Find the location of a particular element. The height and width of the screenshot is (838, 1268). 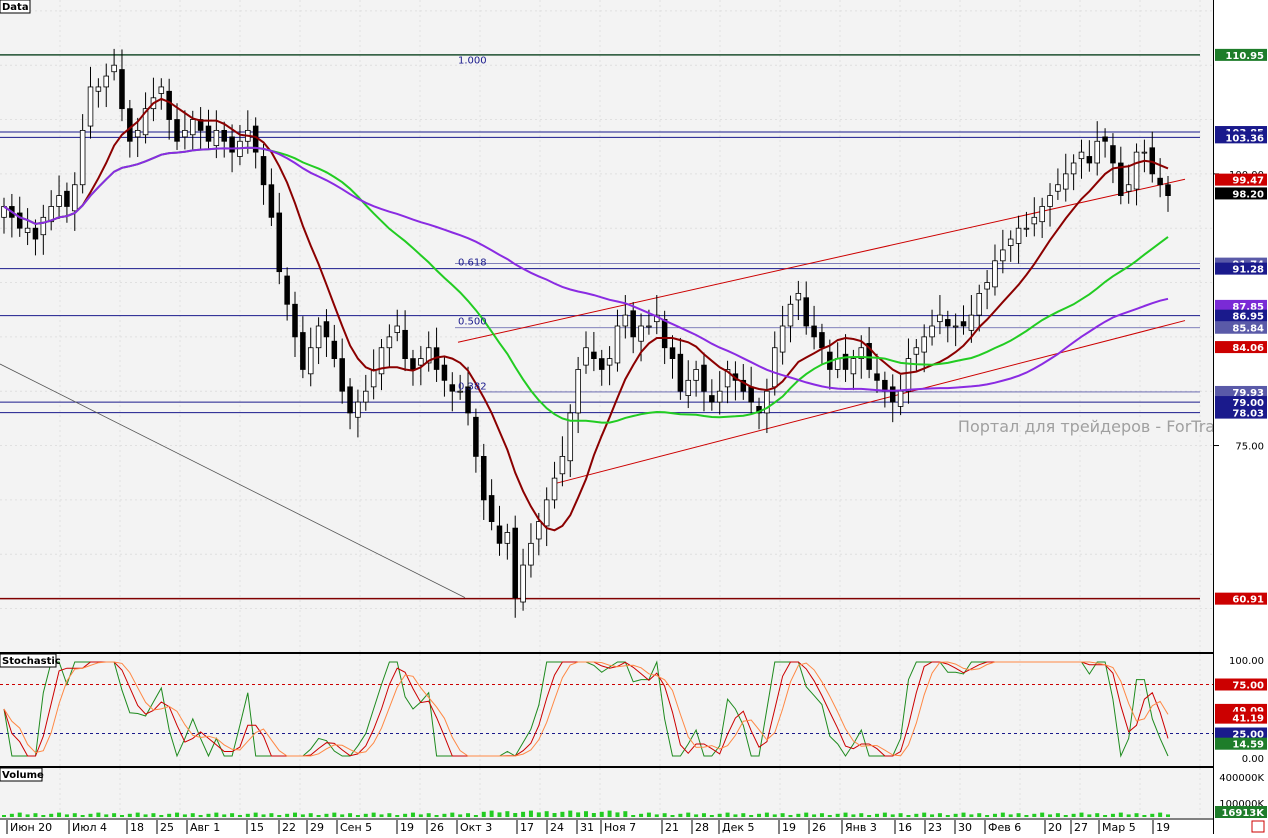

stoch-tick-label: 0.00 is located at coordinates (1253, 759).